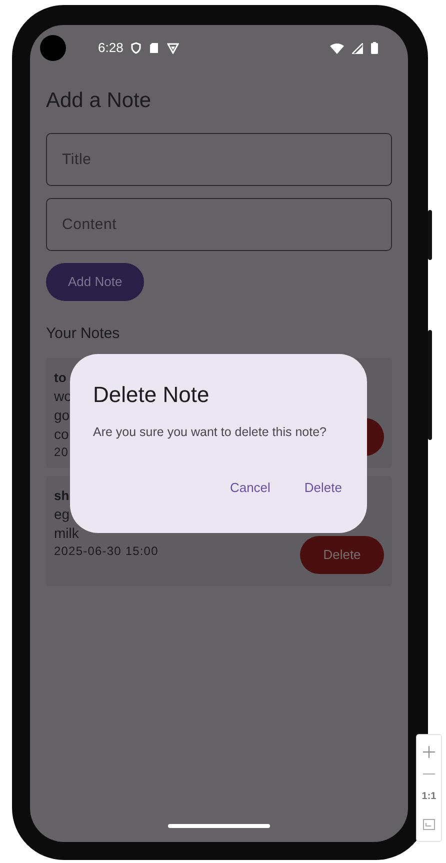 The image size is (446, 863). Describe the element at coordinates (67, 533) in the screenshot. I see `note-line: milk` at that location.